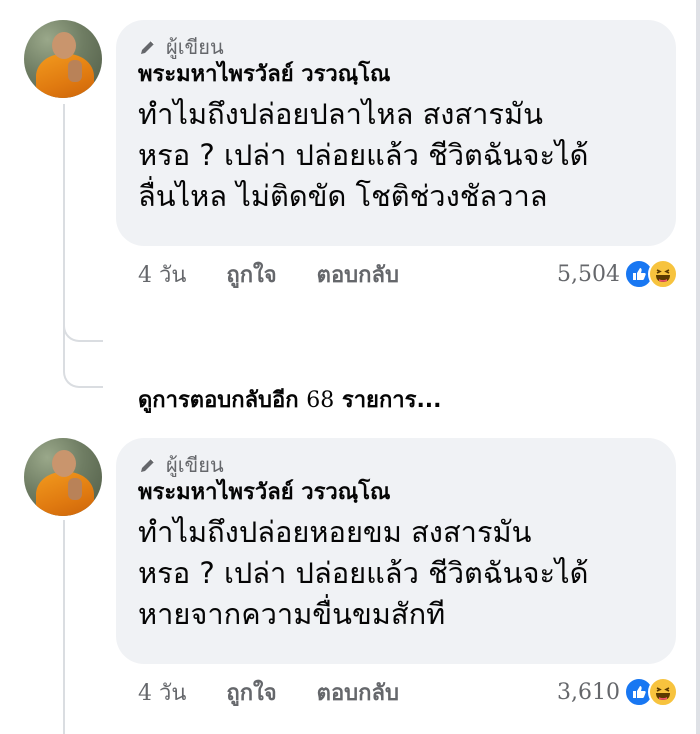 This screenshot has width=700, height=734. I want to click on thread-line, so click(64, 627).